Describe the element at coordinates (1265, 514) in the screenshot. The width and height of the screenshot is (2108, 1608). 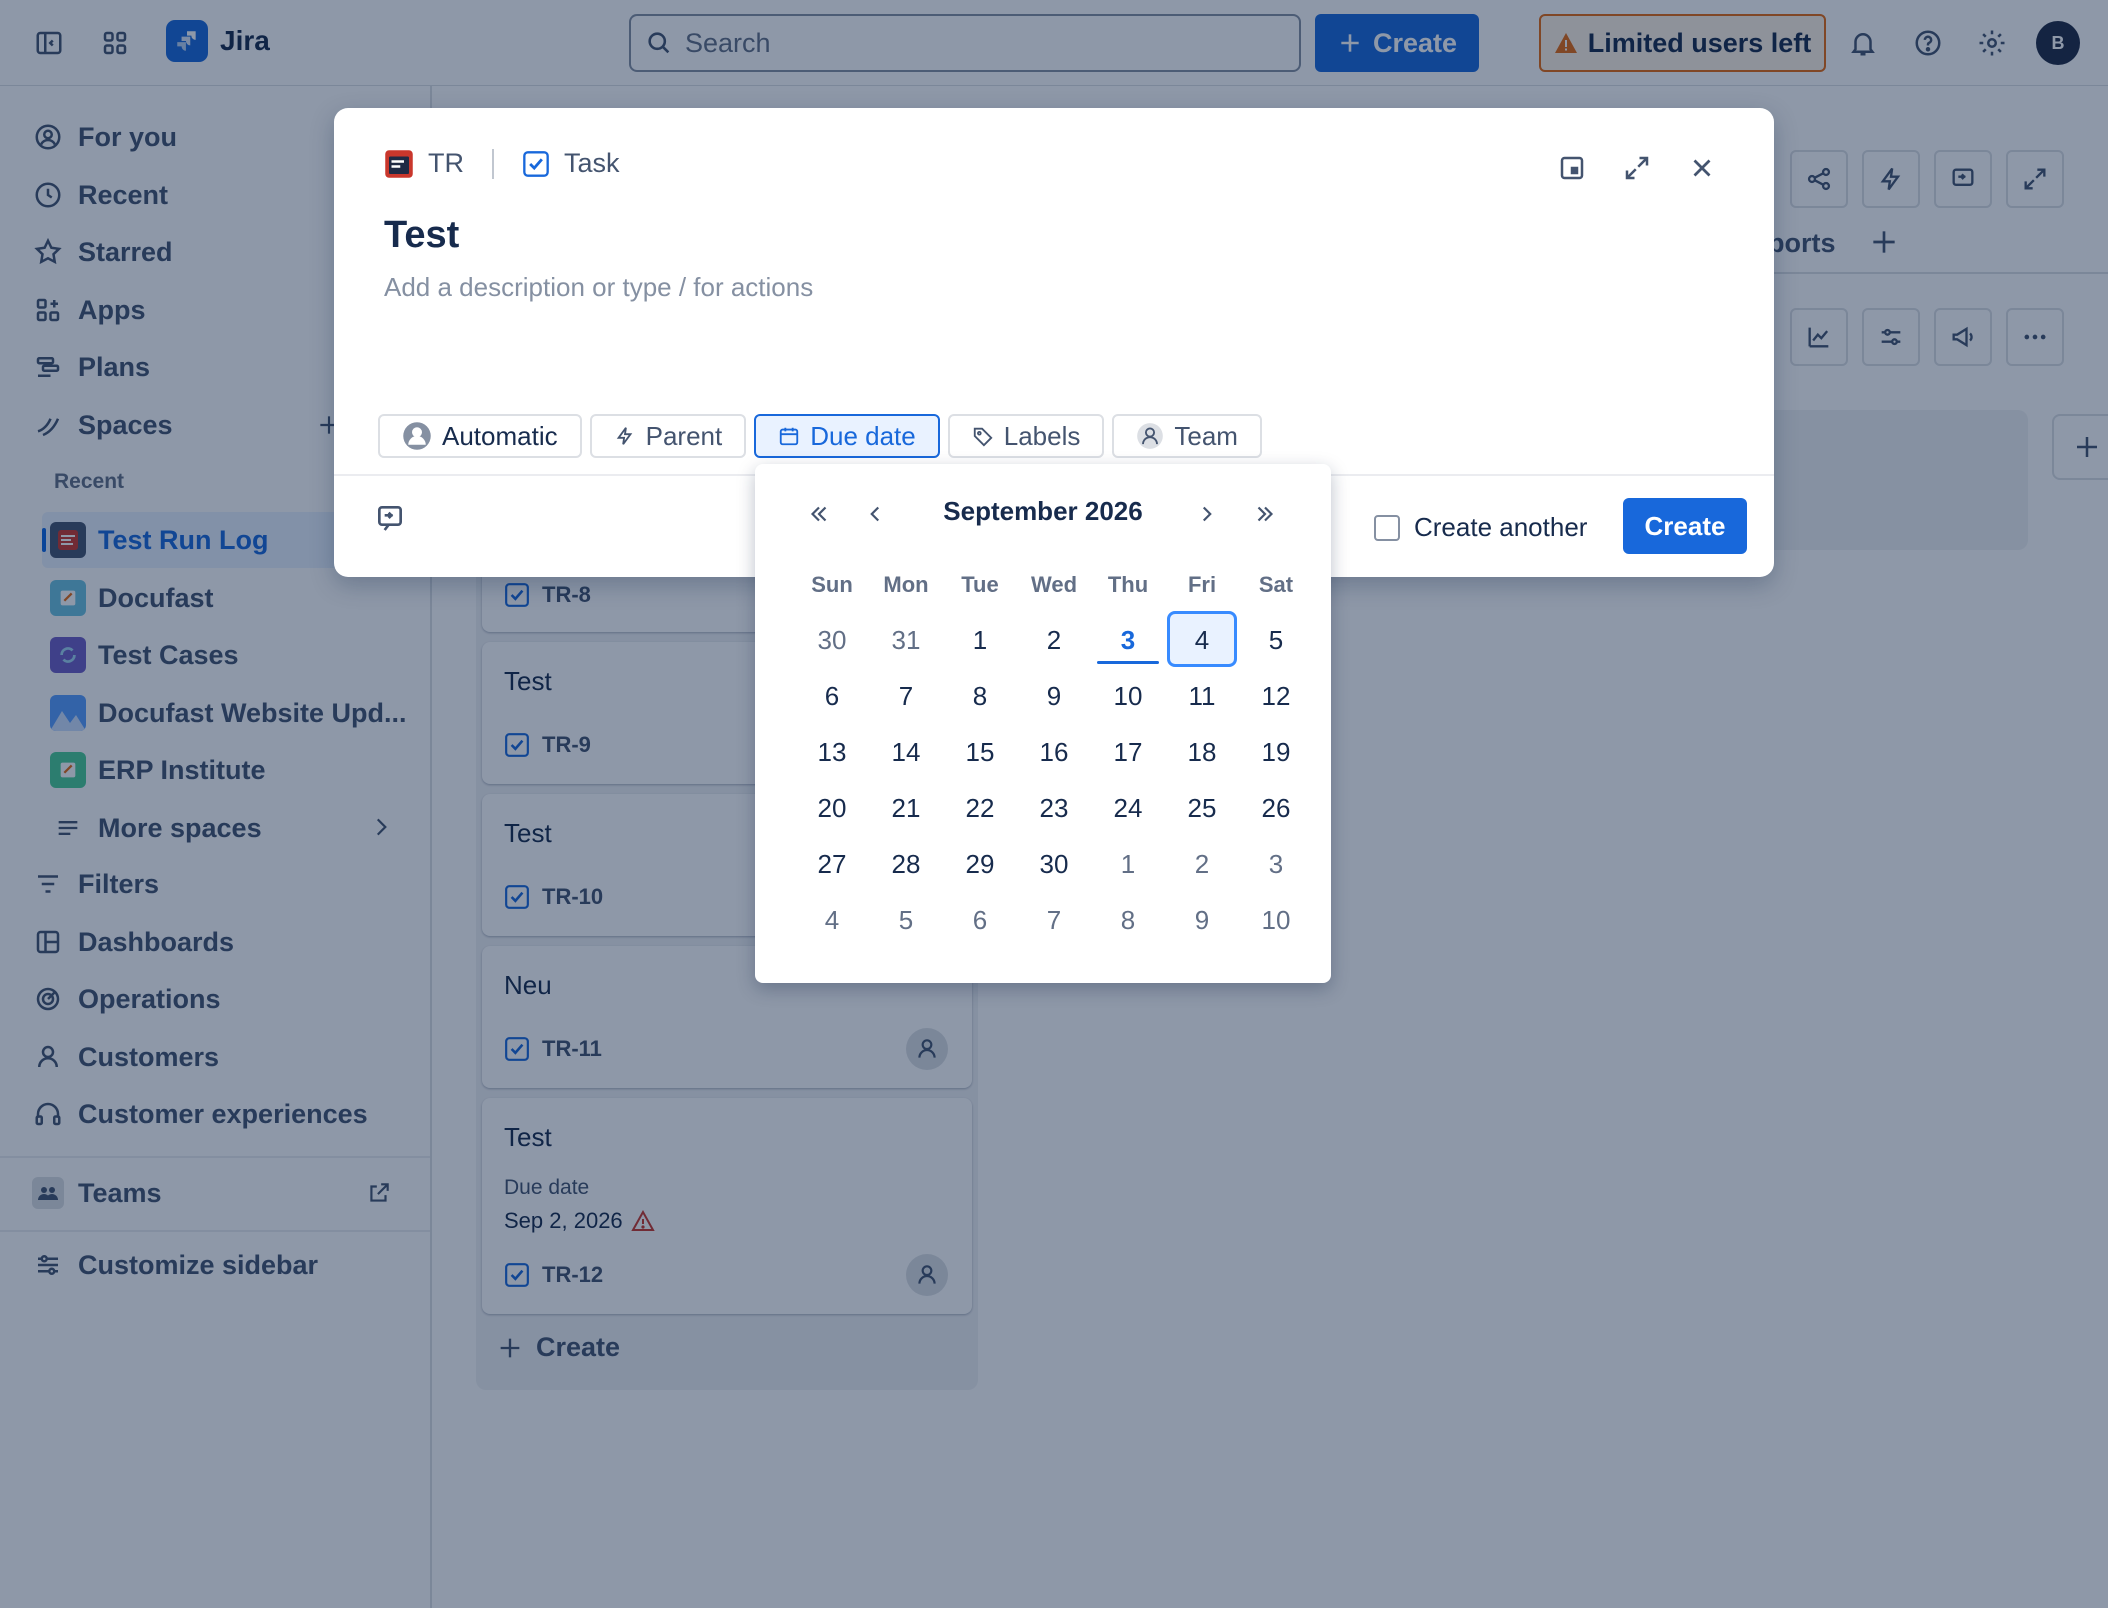
I see `next-year-icon` at that location.